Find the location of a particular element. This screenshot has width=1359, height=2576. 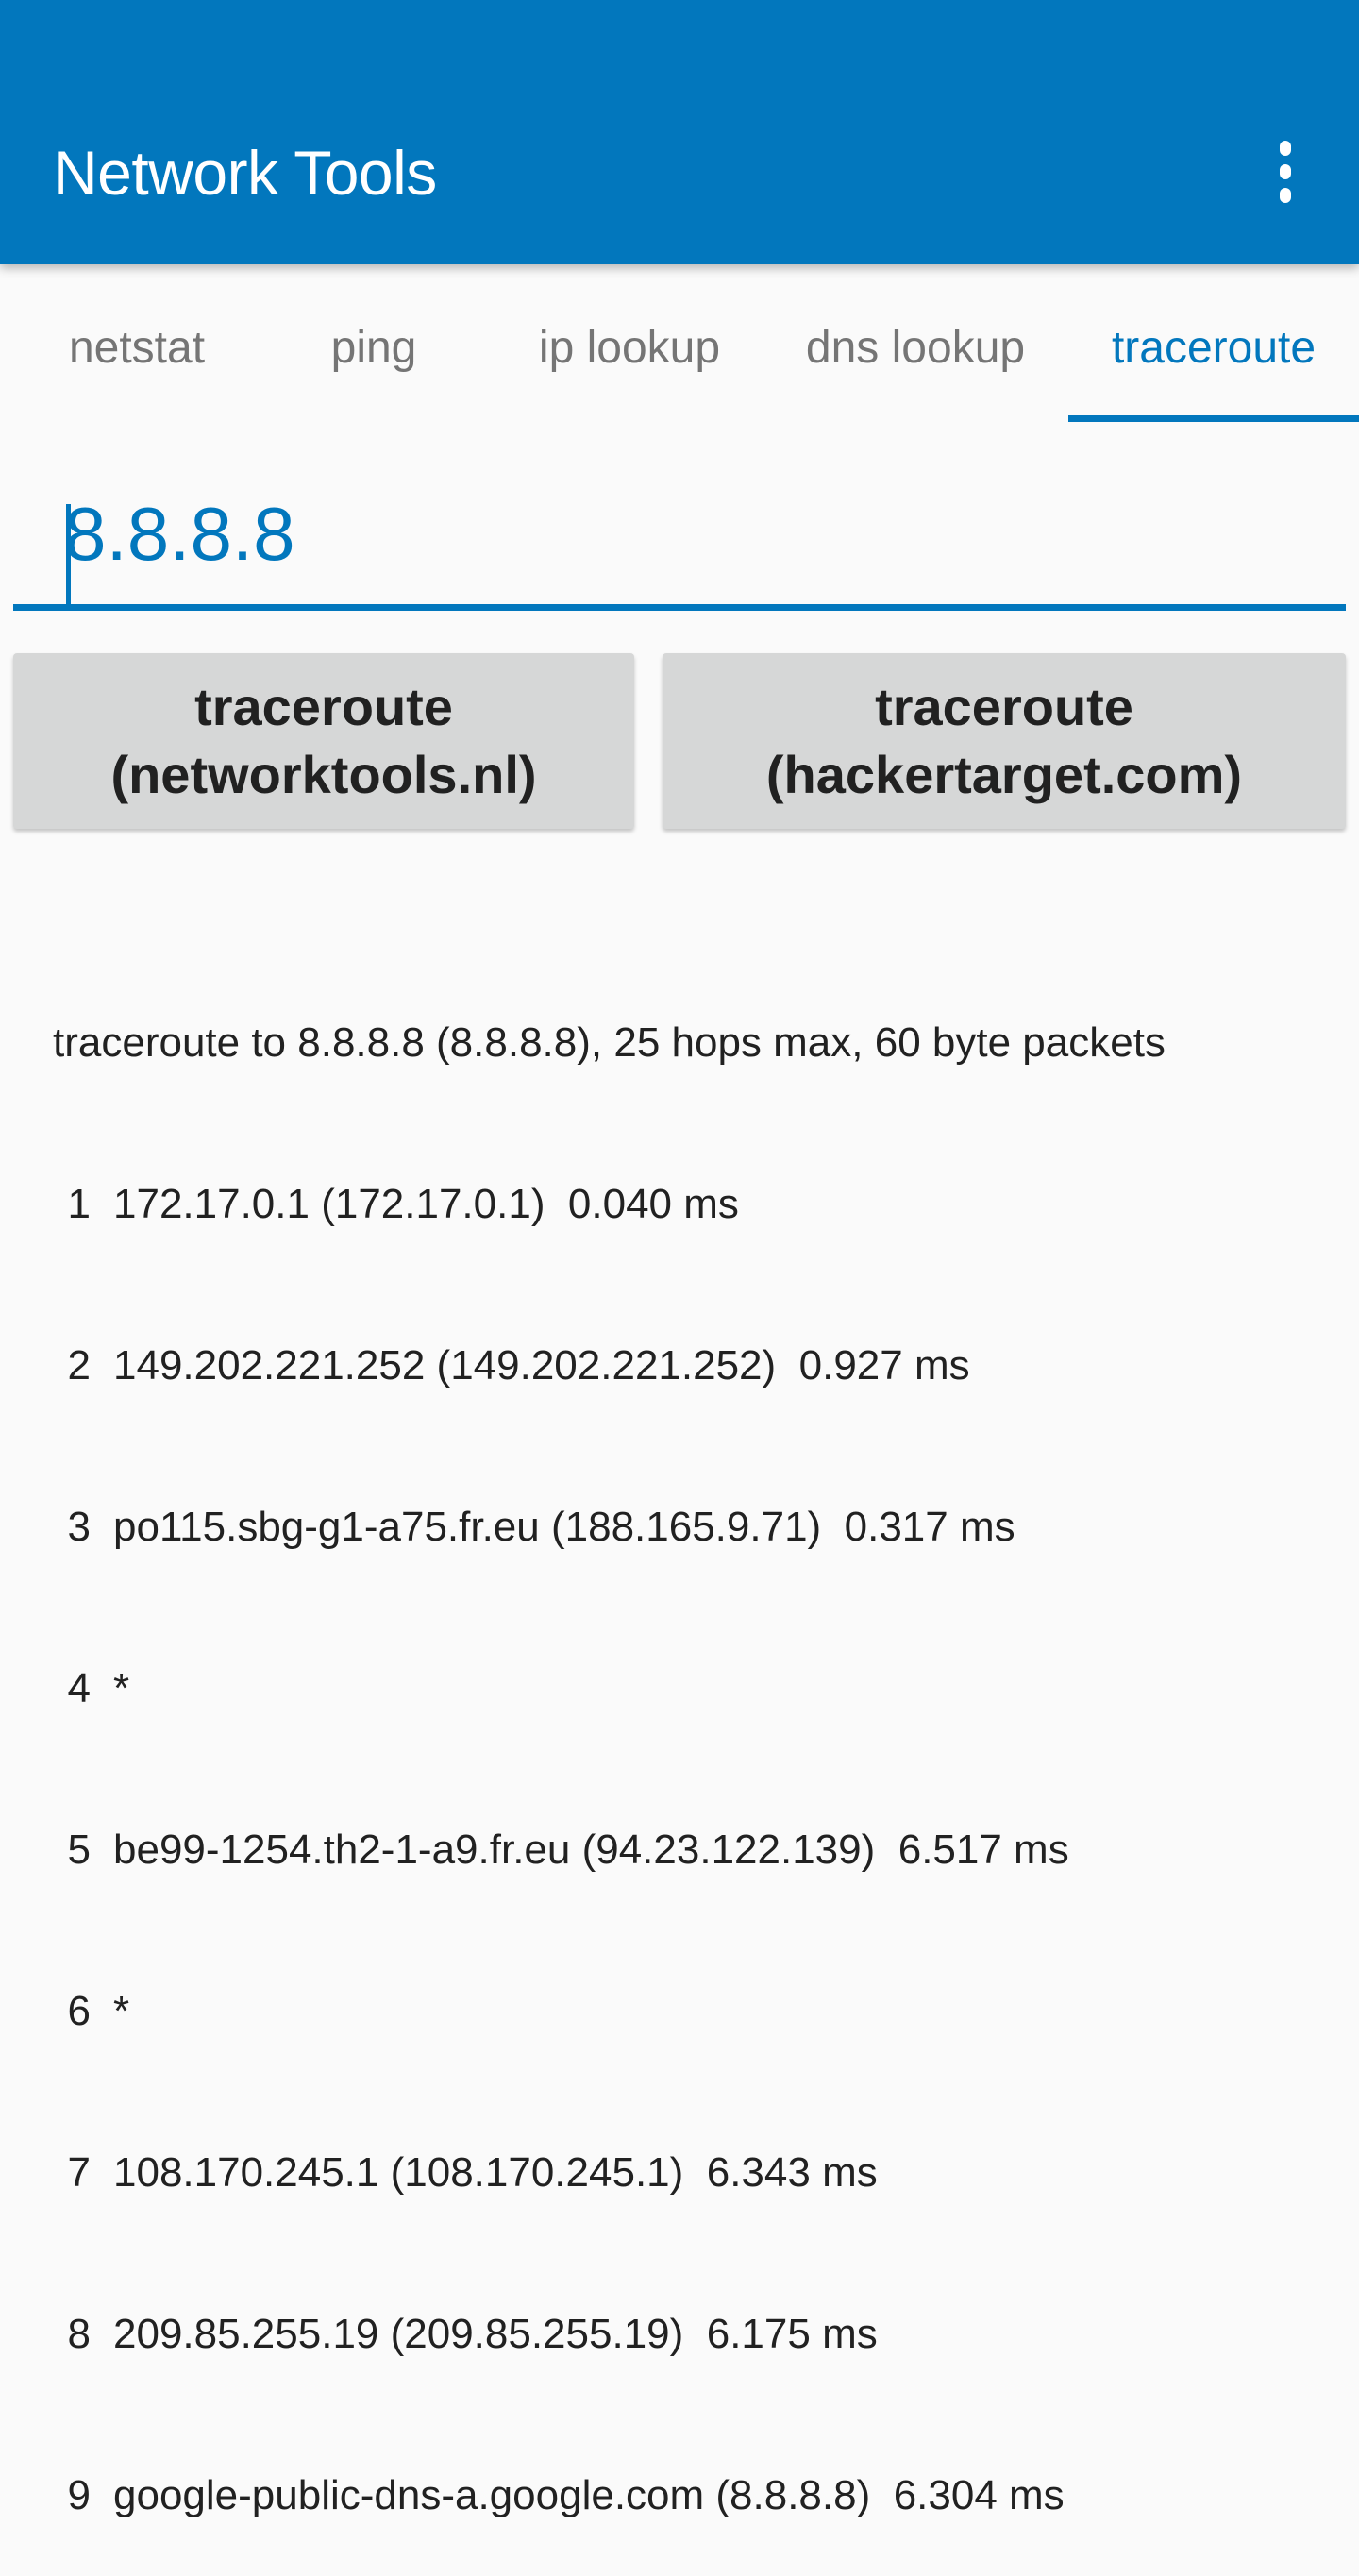

input-underline is located at coordinates (679, 607).